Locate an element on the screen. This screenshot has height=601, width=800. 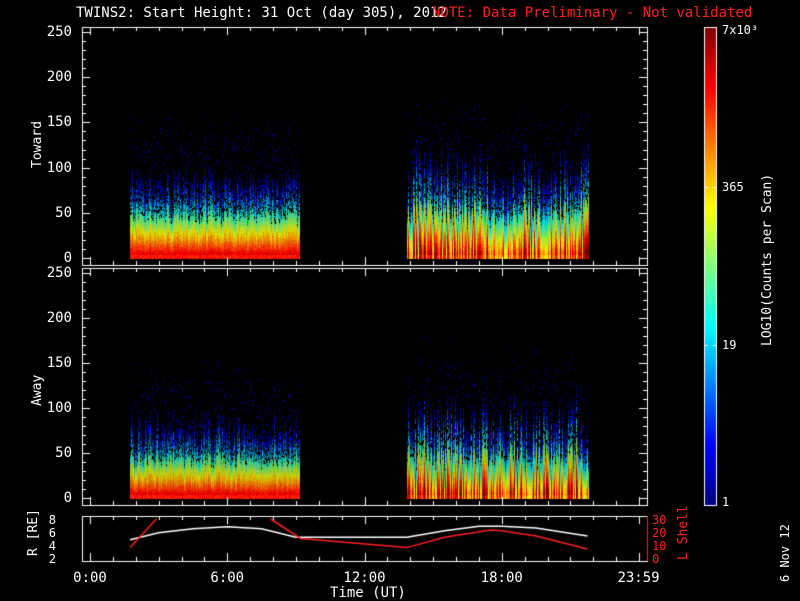
colorbar-tick-label: 19 is located at coordinates (729, 345).